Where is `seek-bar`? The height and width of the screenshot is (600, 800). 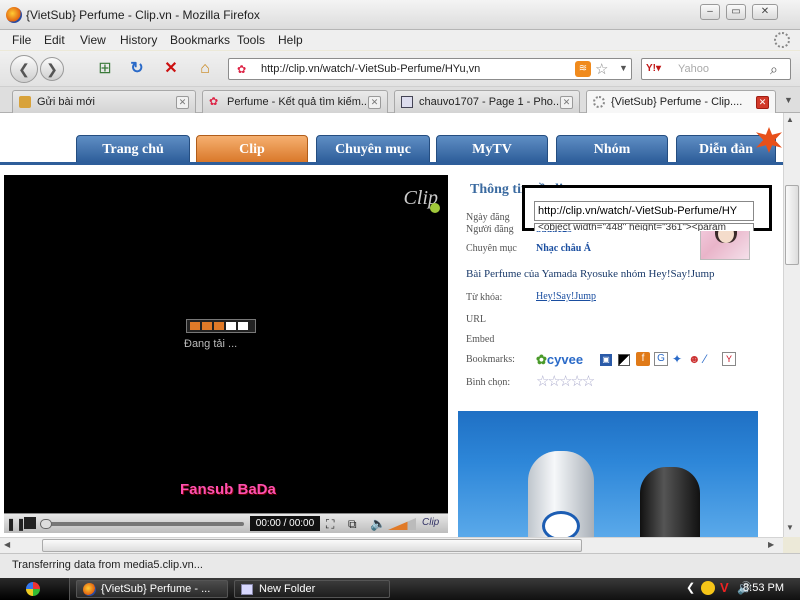 seek-bar is located at coordinates (142, 524).